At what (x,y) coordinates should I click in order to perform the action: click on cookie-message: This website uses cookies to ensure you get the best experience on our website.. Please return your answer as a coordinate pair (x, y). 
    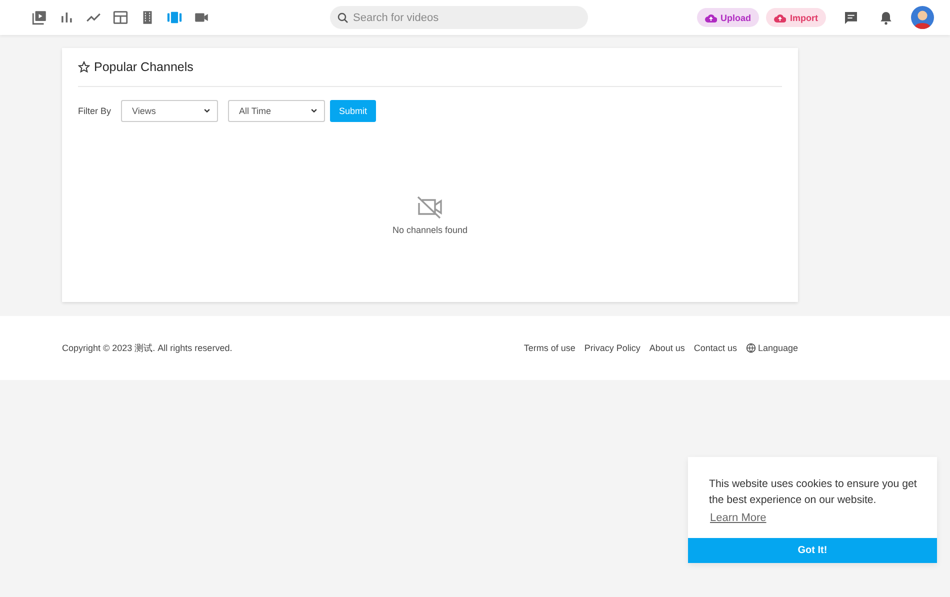
    Looking at the image, I should click on (813, 492).